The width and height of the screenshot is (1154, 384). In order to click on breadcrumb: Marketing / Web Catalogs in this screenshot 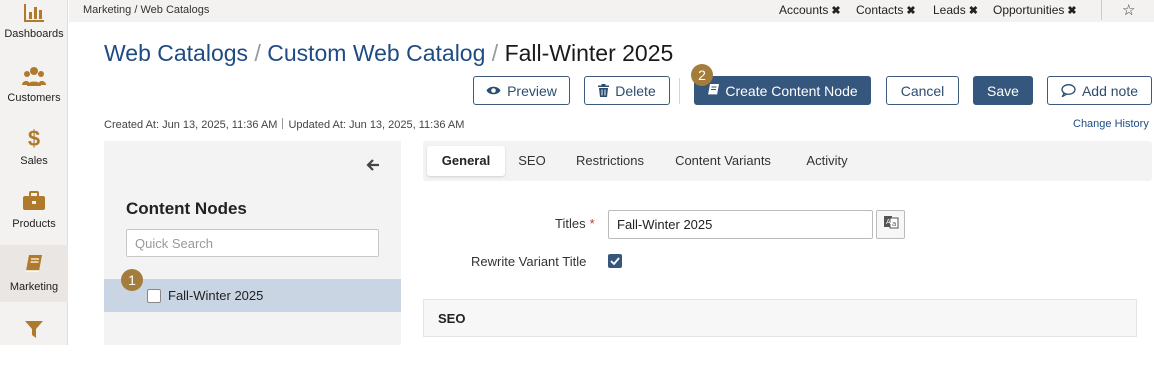, I will do `click(146, 10)`.